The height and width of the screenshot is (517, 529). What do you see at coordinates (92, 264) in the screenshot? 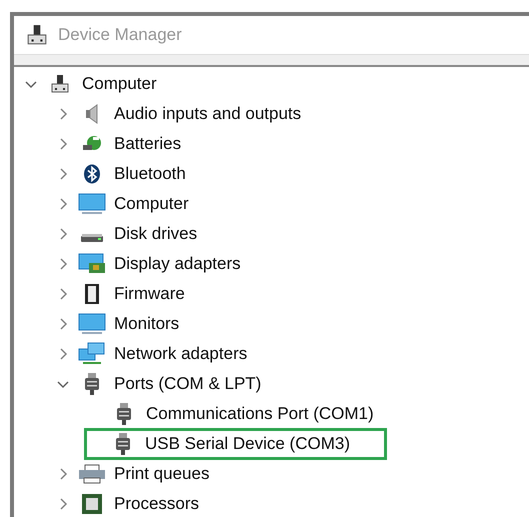
I see `display-adapter-icon` at bounding box center [92, 264].